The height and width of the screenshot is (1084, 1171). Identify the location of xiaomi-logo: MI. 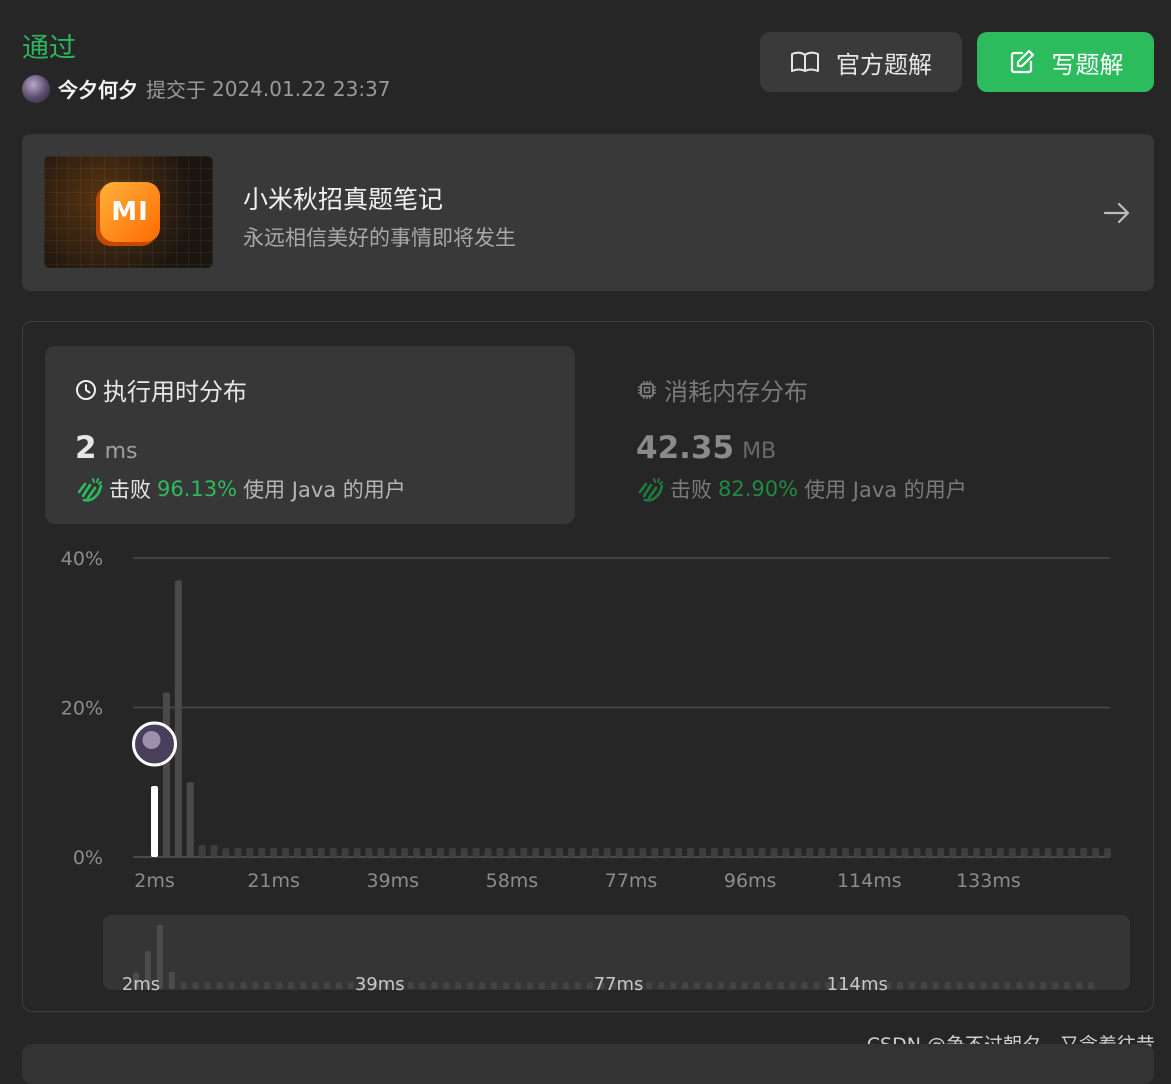
(130, 212).